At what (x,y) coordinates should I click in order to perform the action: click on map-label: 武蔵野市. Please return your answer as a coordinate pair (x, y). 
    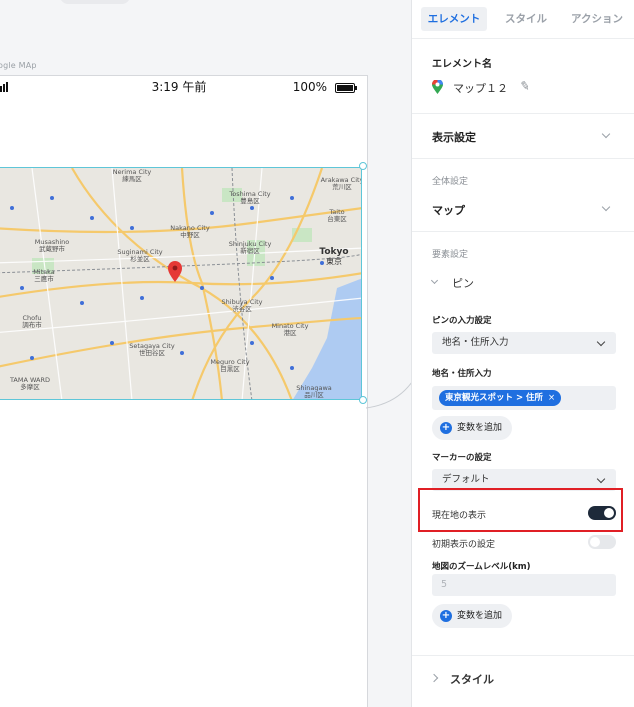
    Looking at the image, I should click on (52, 248).